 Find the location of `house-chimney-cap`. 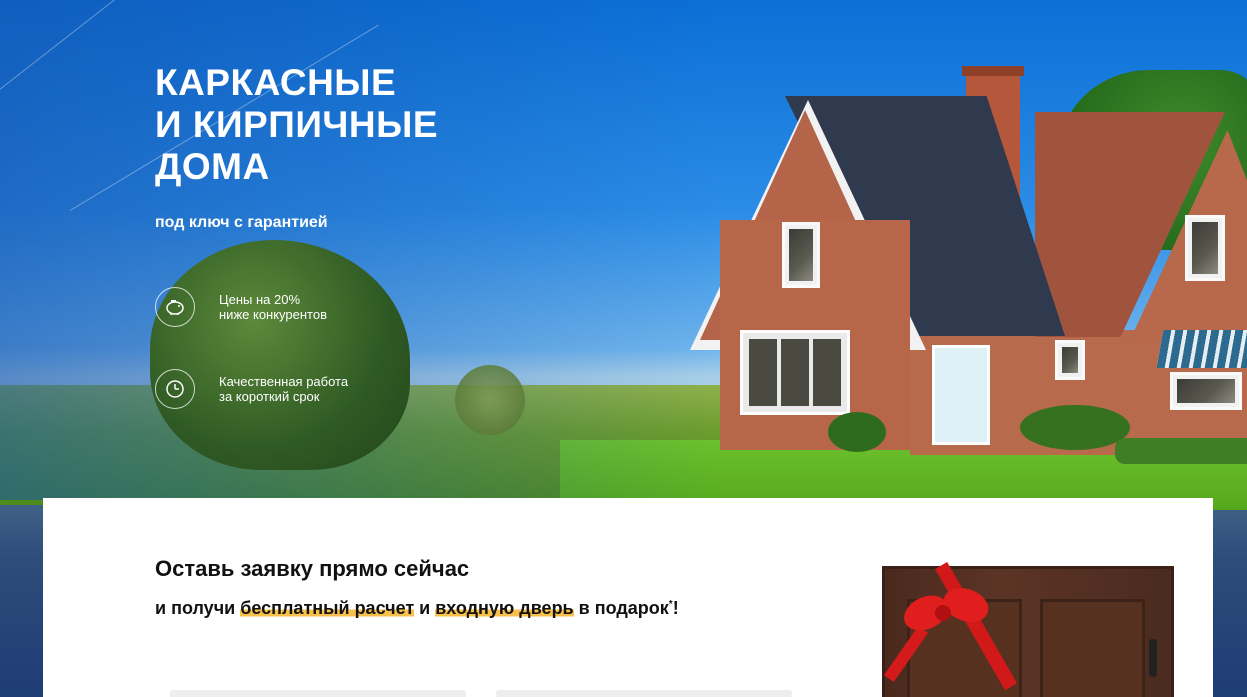

house-chimney-cap is located at coordinates (993, 71).